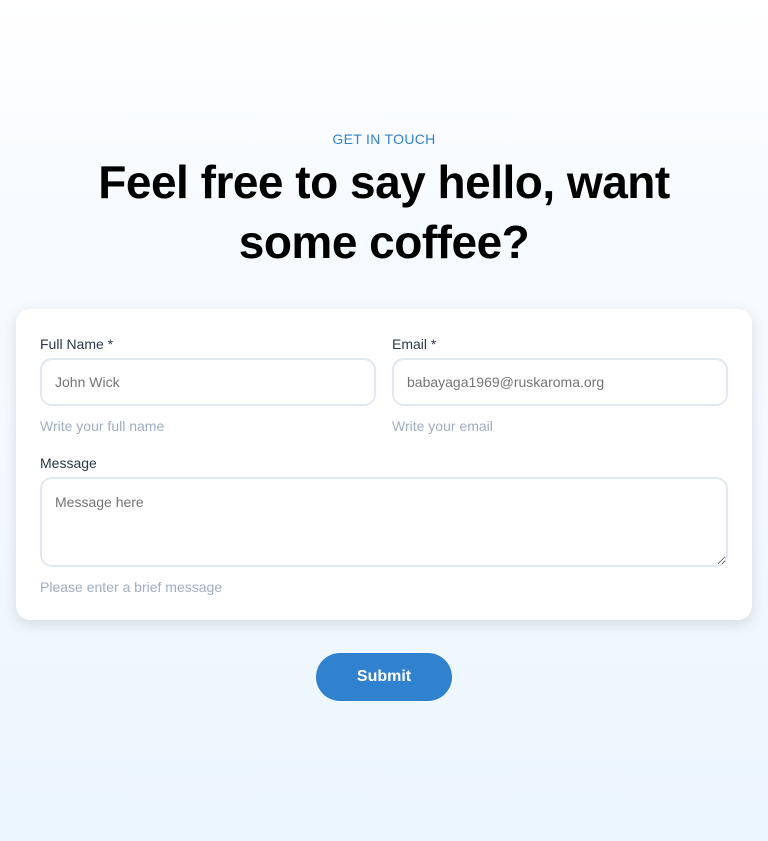 The height and width of the screenshot is (841, 768). I want to click on full-name-help: Write your full name, so click(102, 426).